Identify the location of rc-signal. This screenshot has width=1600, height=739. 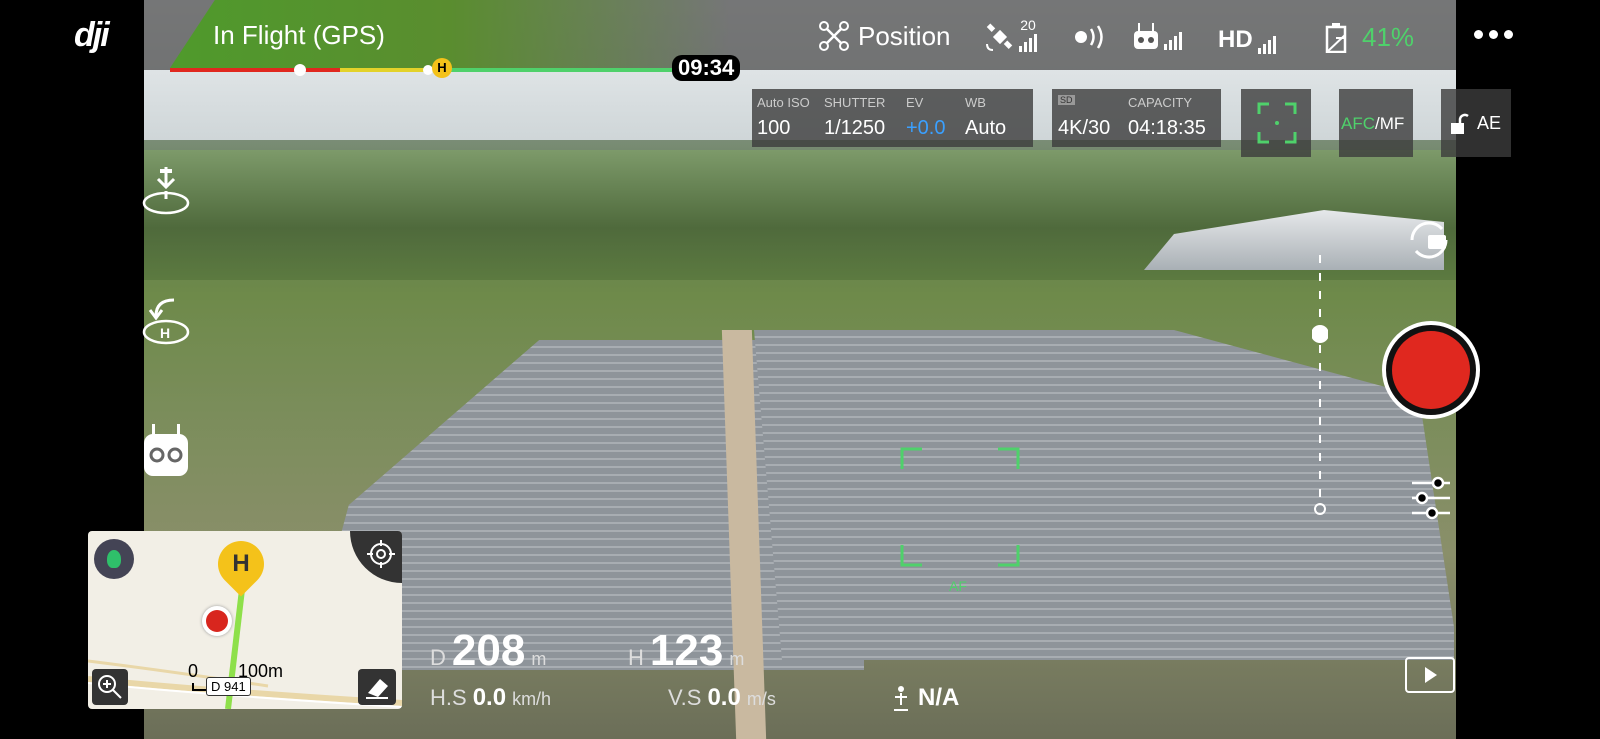
(1157, 36).